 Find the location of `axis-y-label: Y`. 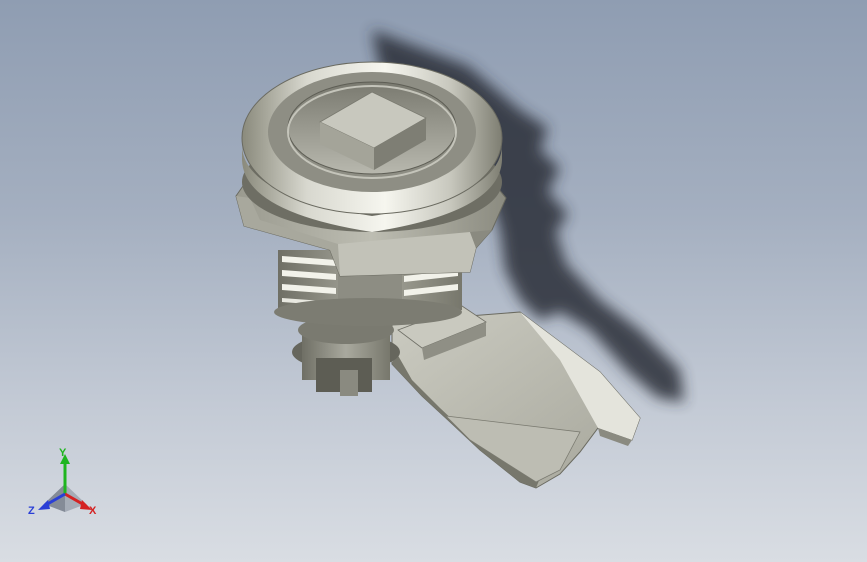

axis-y-label: Y is located at coordinates (63, 453).